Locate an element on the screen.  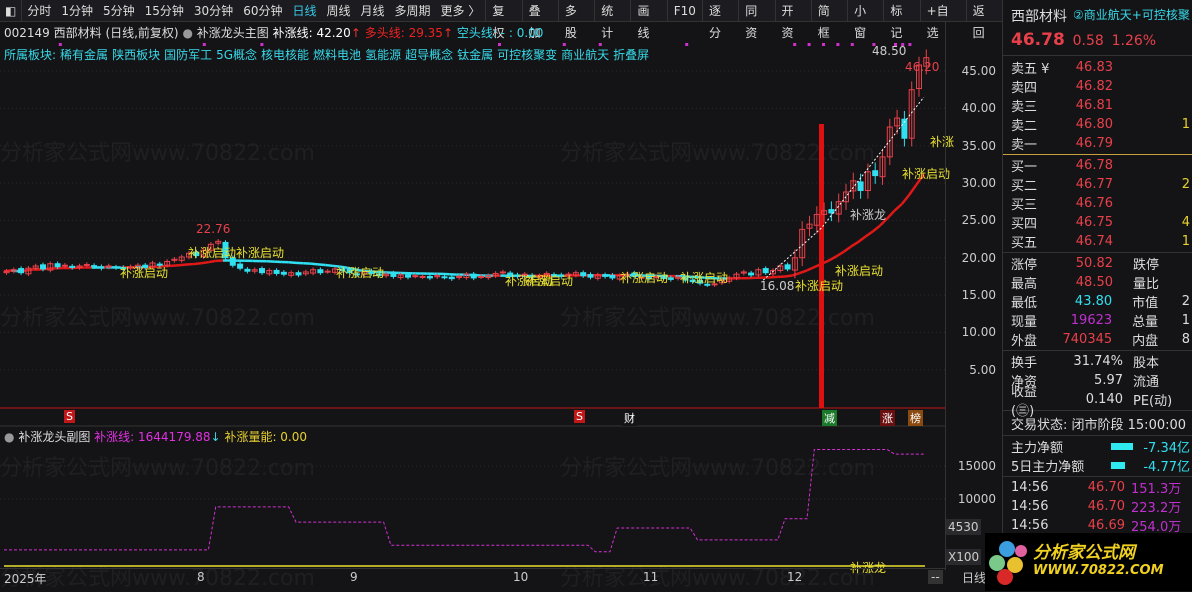
stat-value: 43.80 is located at coordinates (1086, 301).